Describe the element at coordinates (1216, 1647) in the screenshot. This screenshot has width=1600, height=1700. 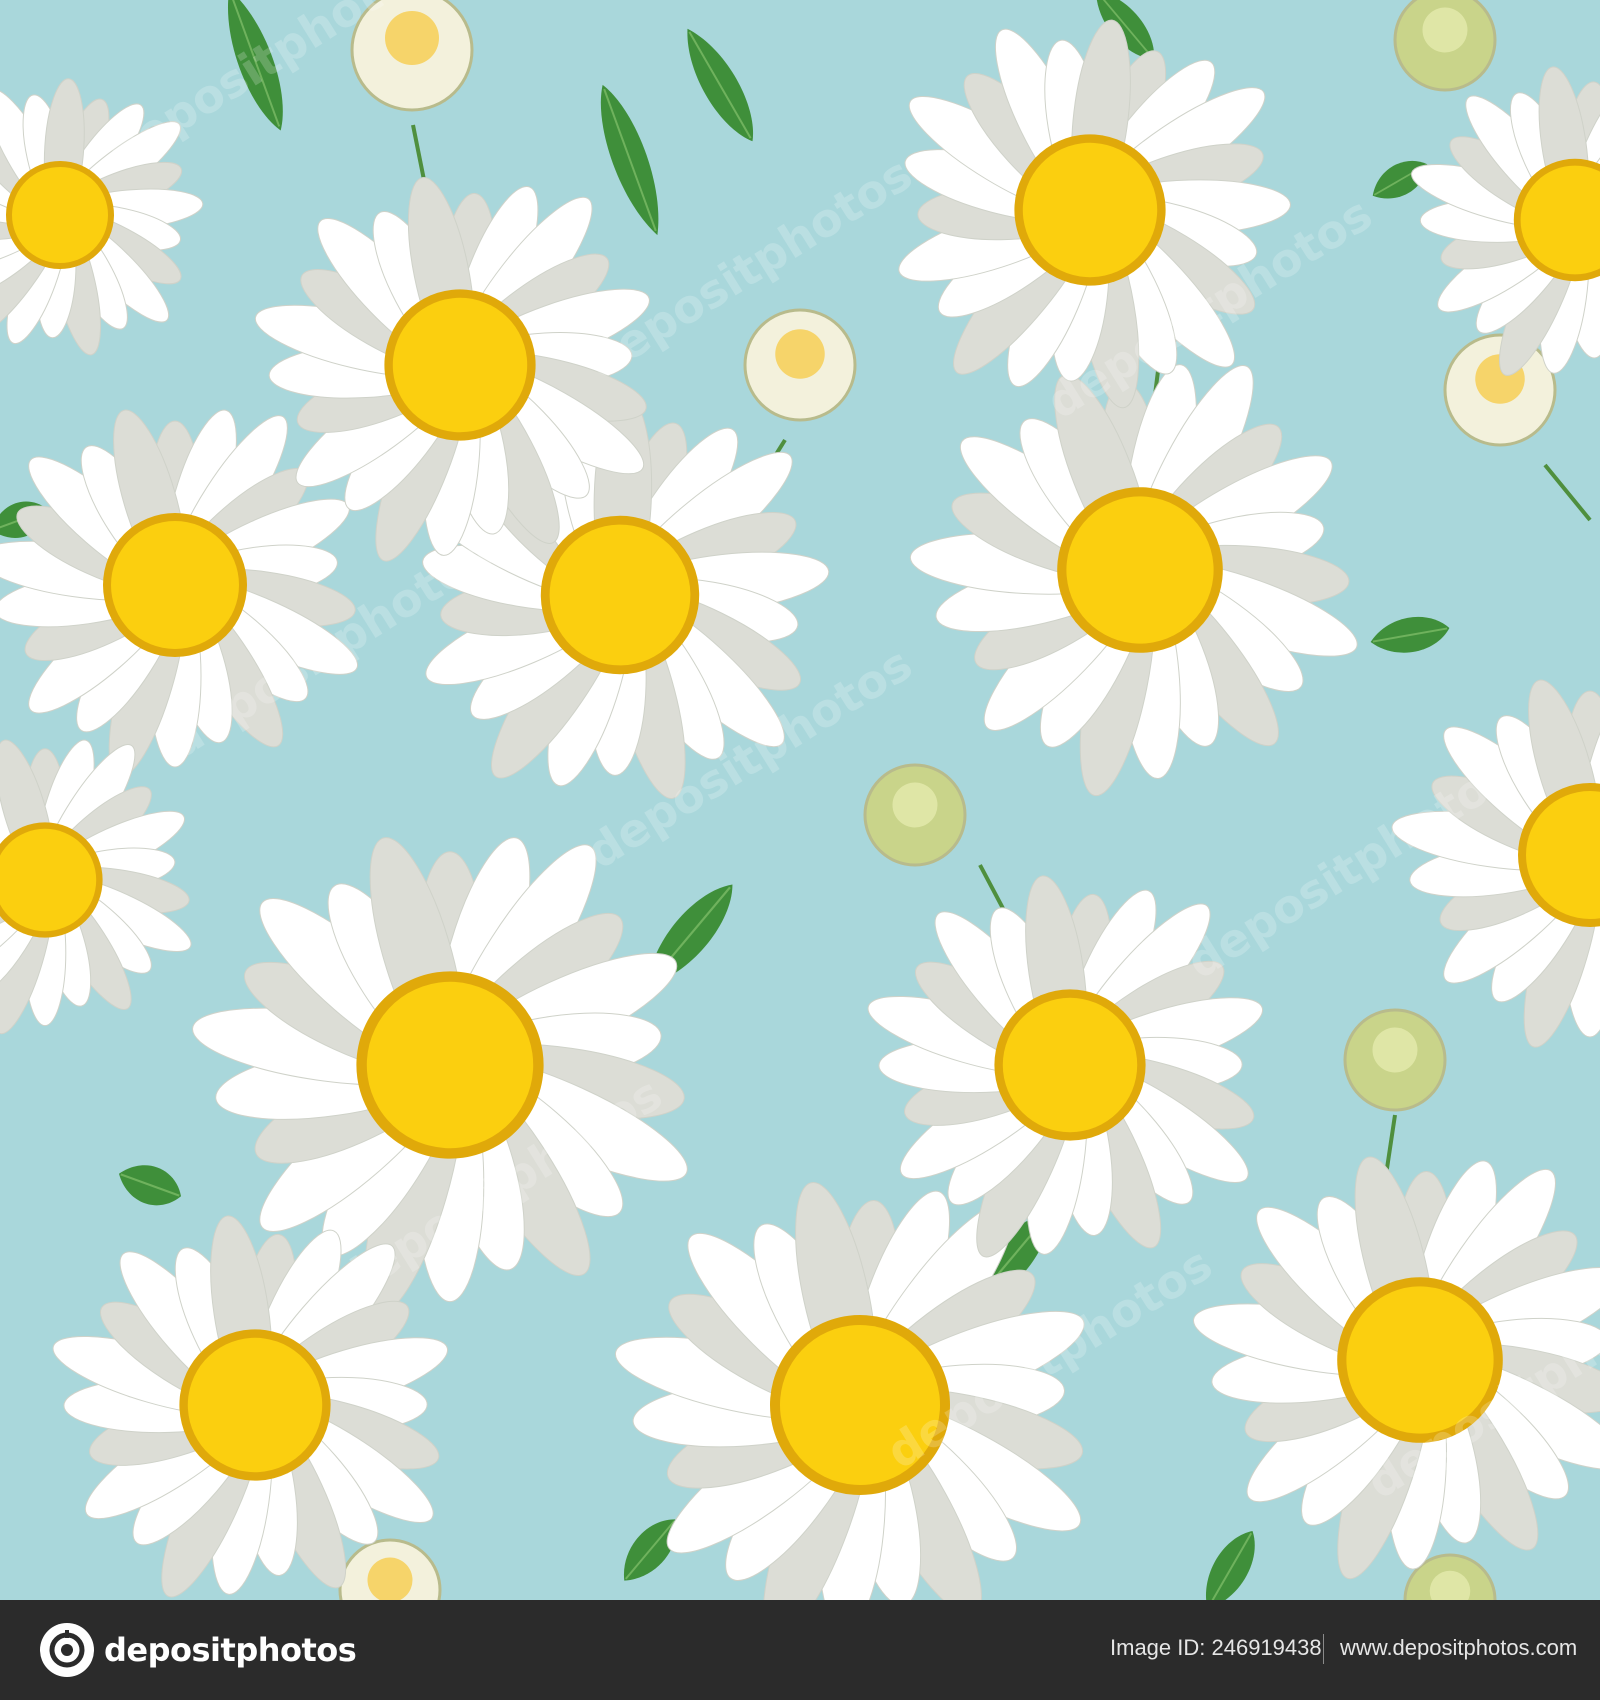
I see `image-id: Image ID: 246919438` at that location.